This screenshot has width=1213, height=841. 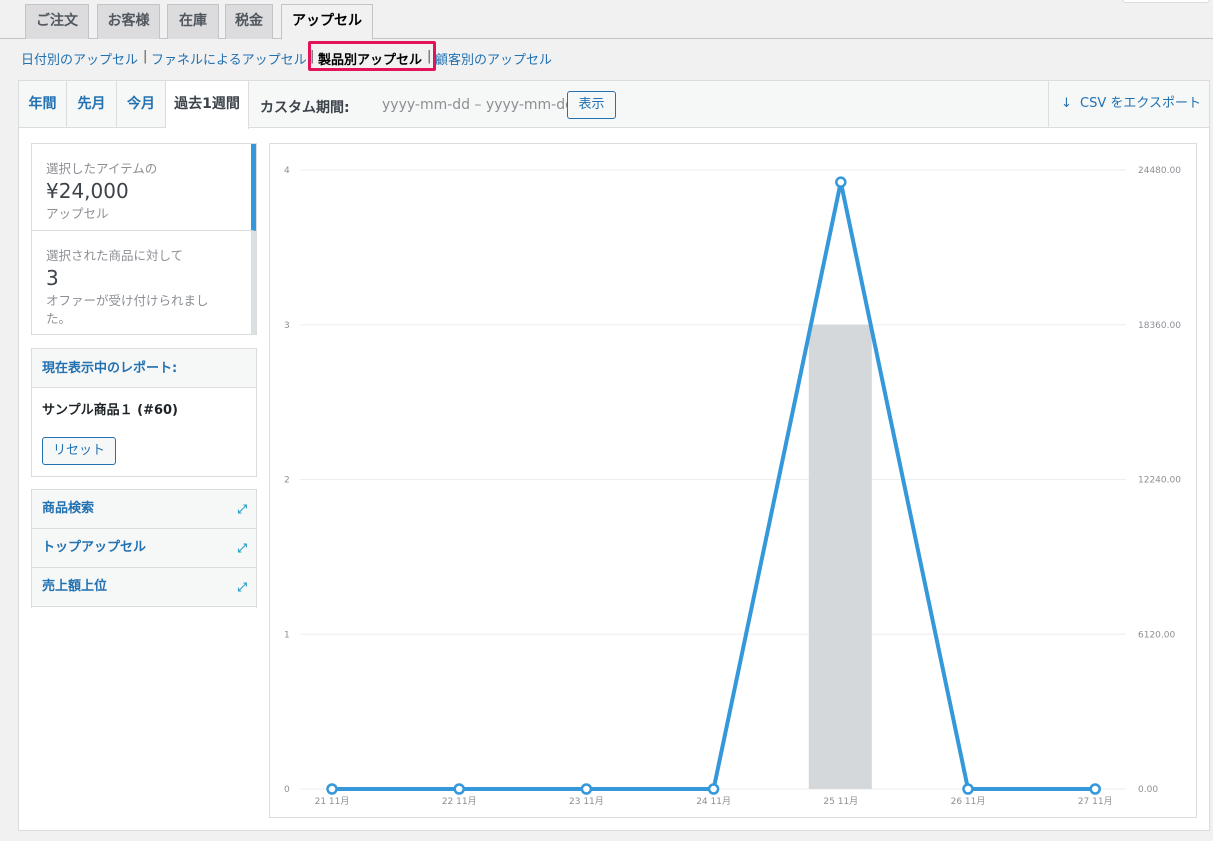 I want to click on right-axis-tick: 24480.00, so click(x=1159, y=171).